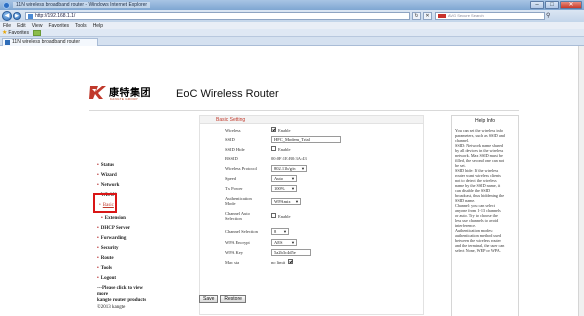 This screenshot has height=316, width=584. Describe the element at coordinates (121, 300) in the screenshot. I see `promo-line-3: kangte router products` at that location.